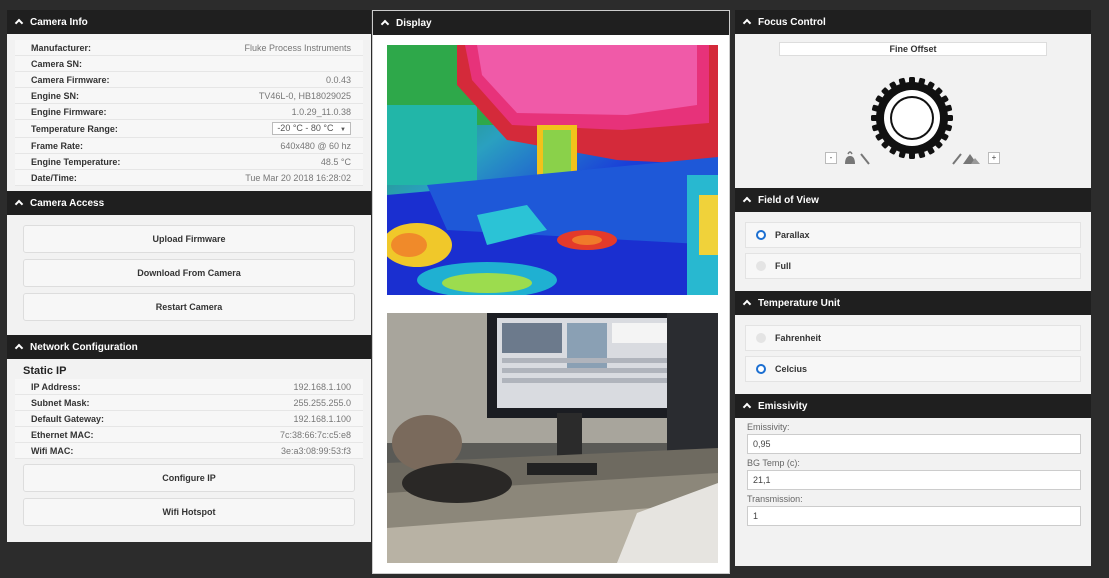 The height and width of the screenshot is (578, 1109). I want to click on focus-minus-button: -, so click(831, 158).